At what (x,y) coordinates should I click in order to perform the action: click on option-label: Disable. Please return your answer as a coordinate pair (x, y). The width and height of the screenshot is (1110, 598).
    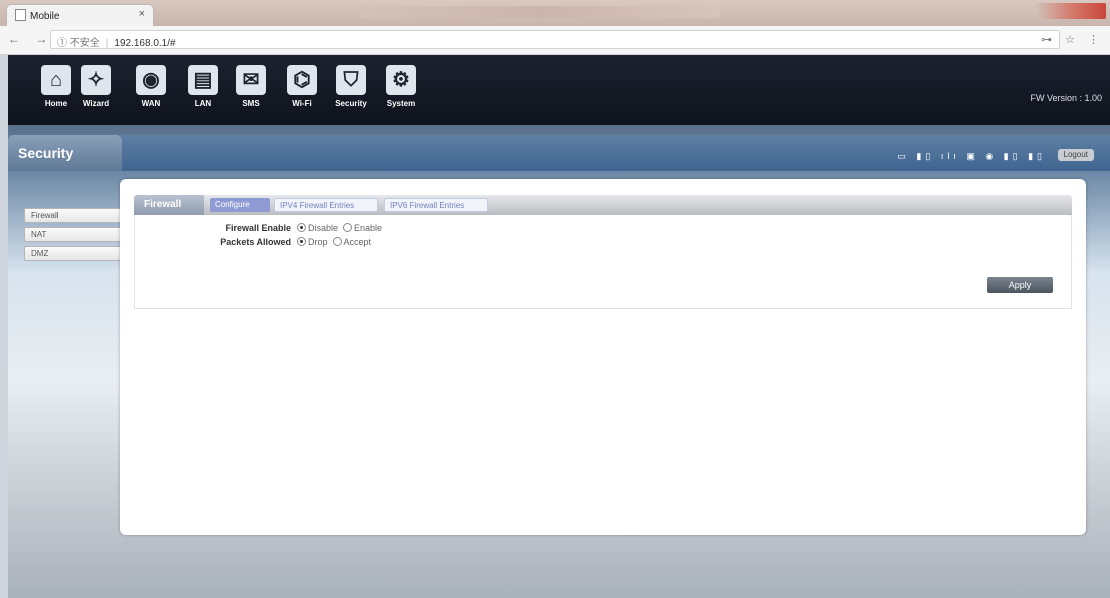
    Looking at the image, I should click on (323, 228).